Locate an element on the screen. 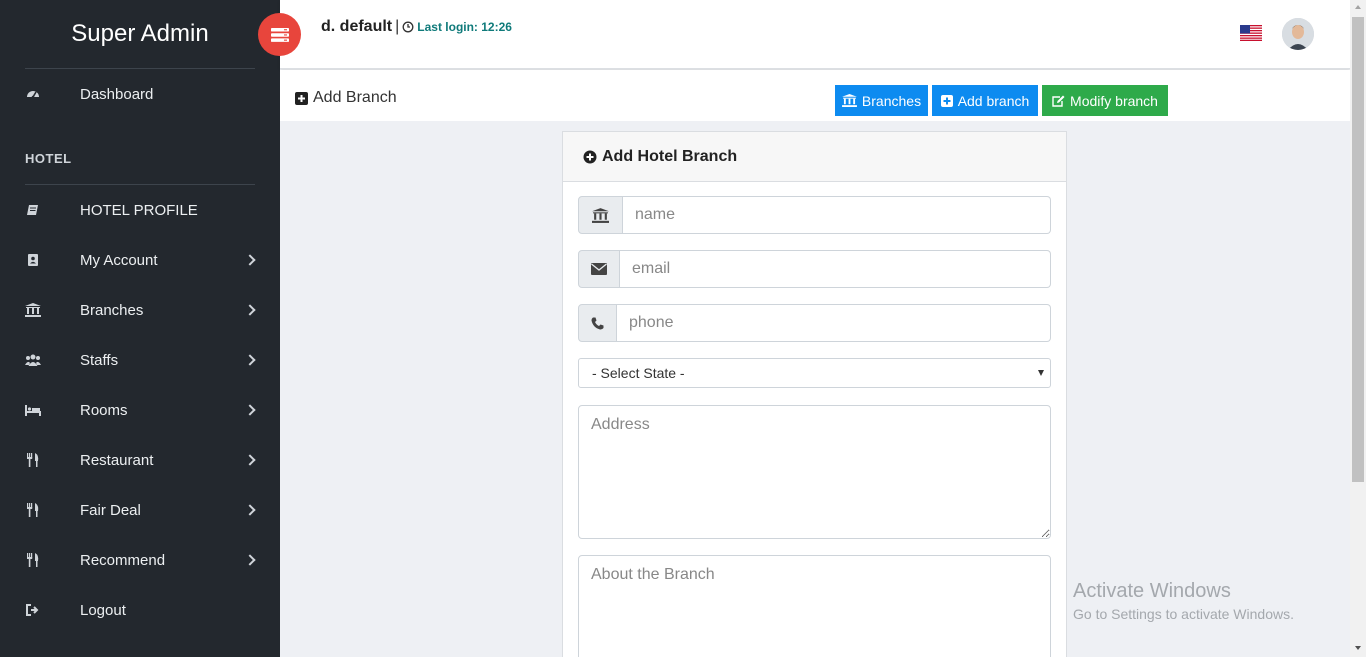  about-branch-textarea is located at coordinates (814, 606).